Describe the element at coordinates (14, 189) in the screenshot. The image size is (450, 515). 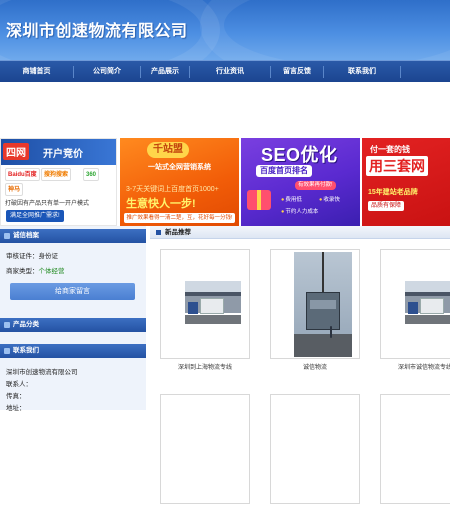
I see `shenma-logo: 神马` at that location.